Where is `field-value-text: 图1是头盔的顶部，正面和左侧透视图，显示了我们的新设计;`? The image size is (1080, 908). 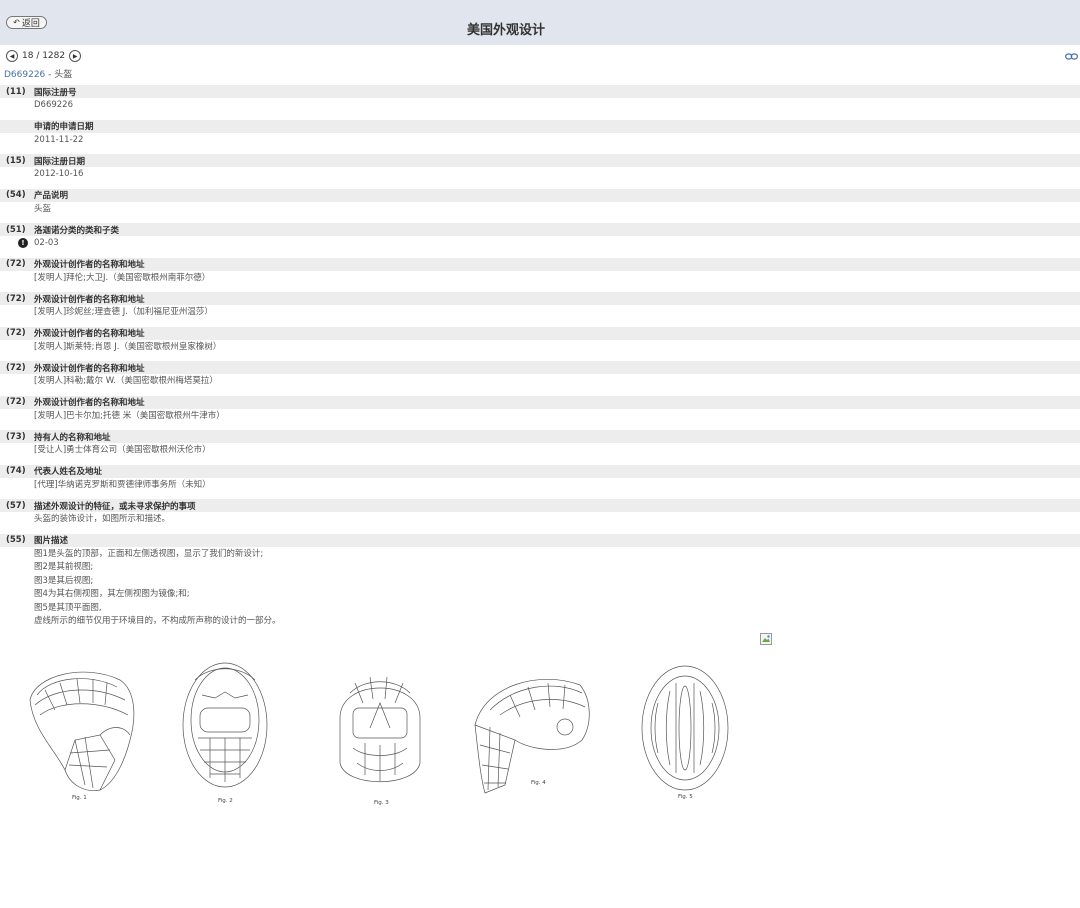
field-value-text: 图1是头盔的顶部，正面和左侧透视图，显示了我们的新设计; is located at coordinates (149, 553).